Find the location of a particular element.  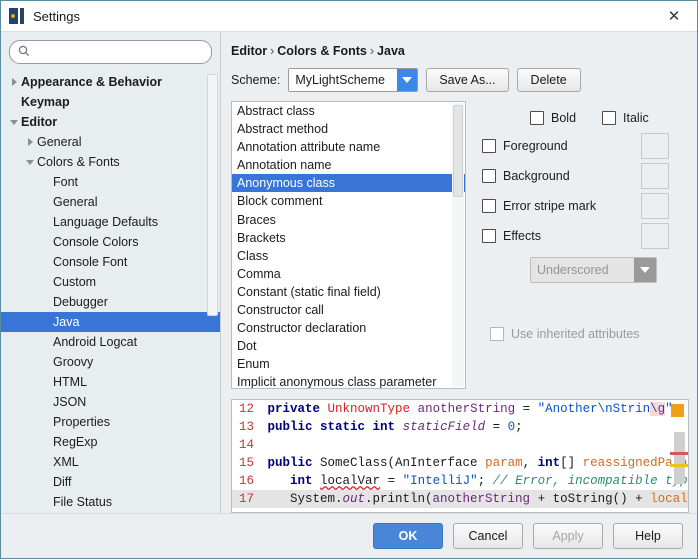

sidebar-item-custom: Custom is located at coordinates (110, 282).